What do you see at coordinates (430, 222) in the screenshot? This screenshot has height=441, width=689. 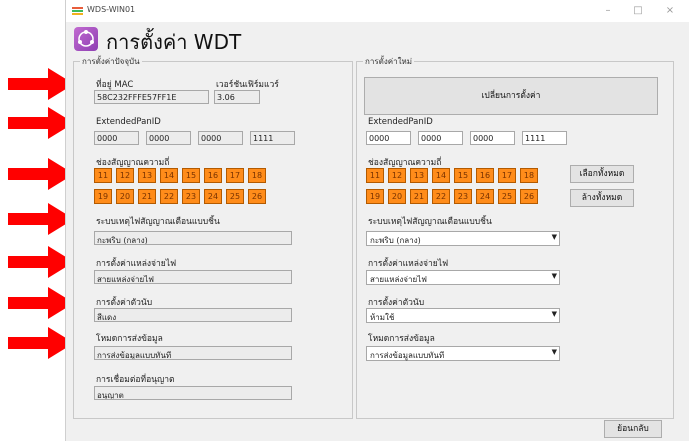 I see `new-alarm-label: ระบบเหตุไฟสัญญาณเตือนแบบชิ้น` at bounding box center [430, 222].